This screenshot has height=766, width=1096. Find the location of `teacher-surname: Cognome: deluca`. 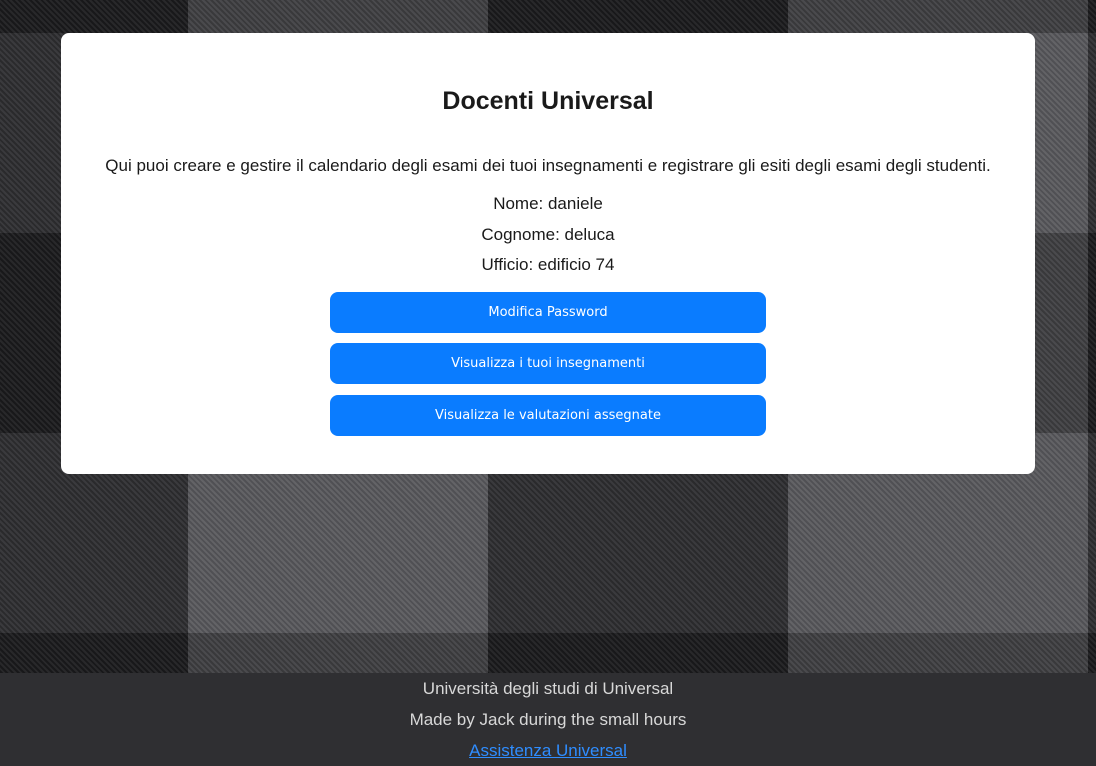

teacher-surname: Cognome: deluca is located at coordinates (548, 234).